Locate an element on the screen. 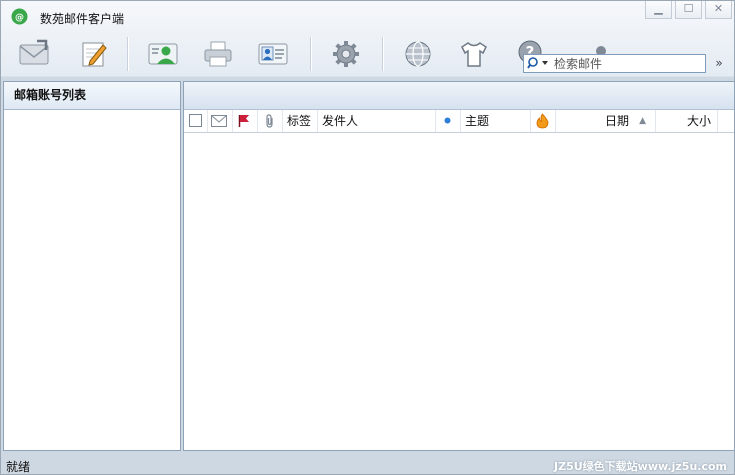  priority-column is located at coordinates (448, 121).